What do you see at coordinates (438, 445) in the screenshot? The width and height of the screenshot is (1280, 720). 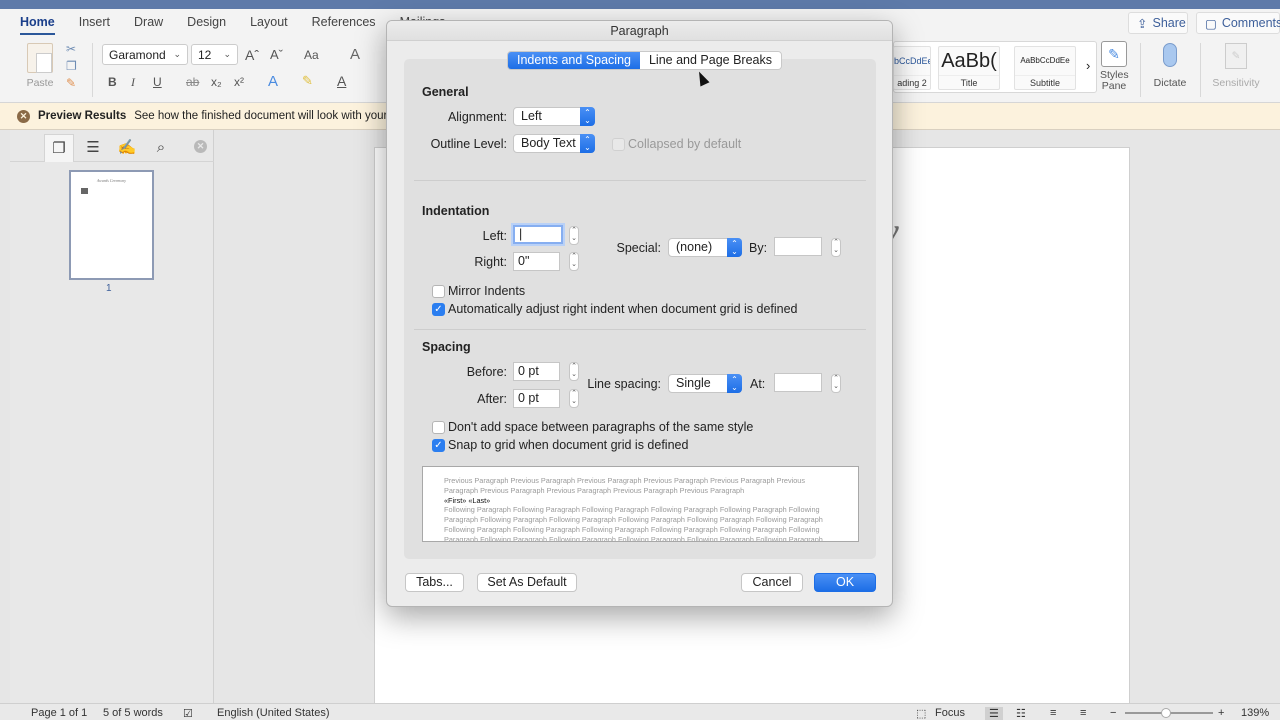 I see `snap-to-grid-checkbox: ✓` at bounding box center [438, 445].